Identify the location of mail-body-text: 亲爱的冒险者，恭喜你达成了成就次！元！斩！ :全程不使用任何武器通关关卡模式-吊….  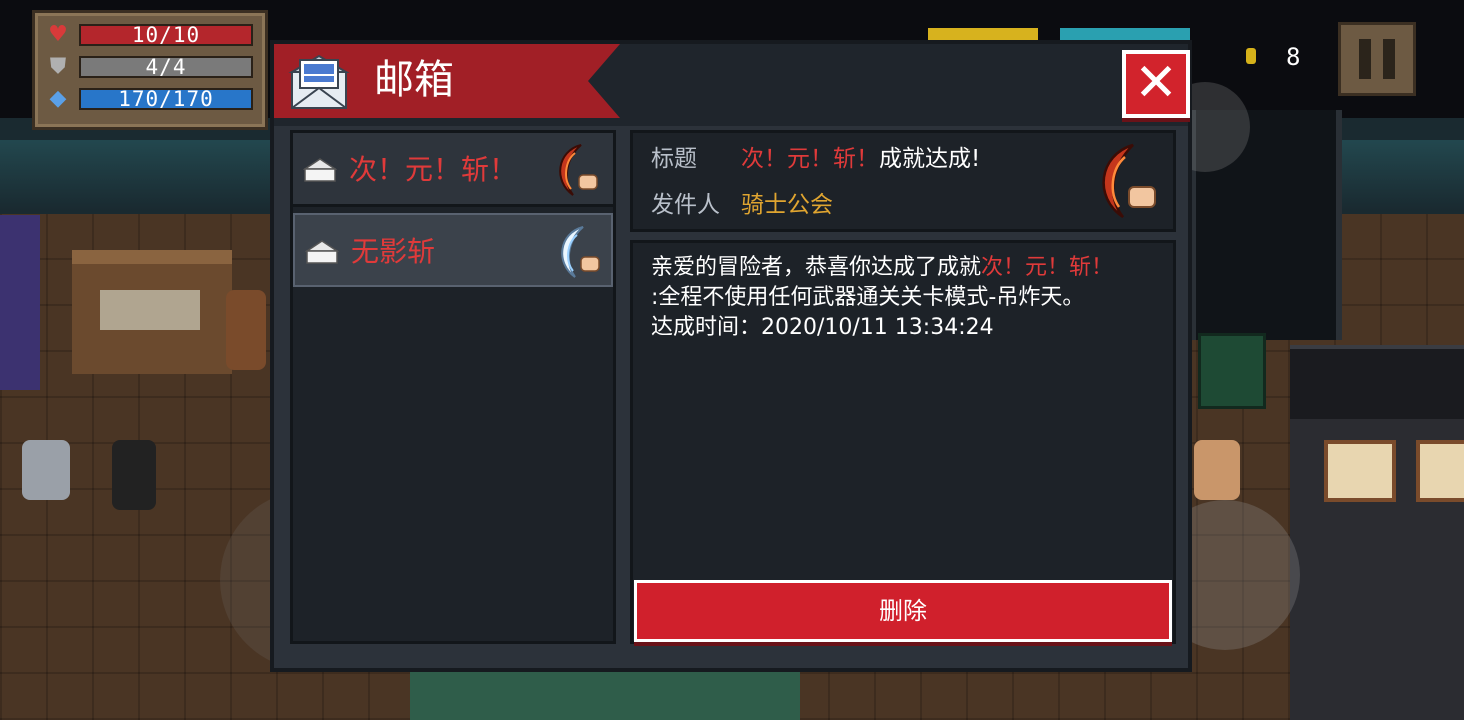
(906, 298).